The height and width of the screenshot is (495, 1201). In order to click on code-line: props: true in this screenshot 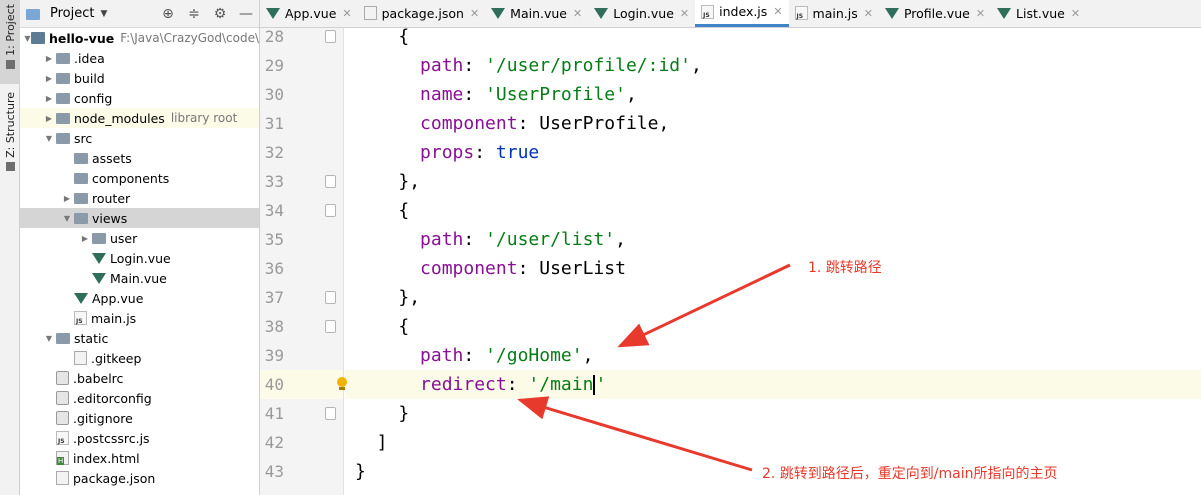, I will do `click(773, 152)`.